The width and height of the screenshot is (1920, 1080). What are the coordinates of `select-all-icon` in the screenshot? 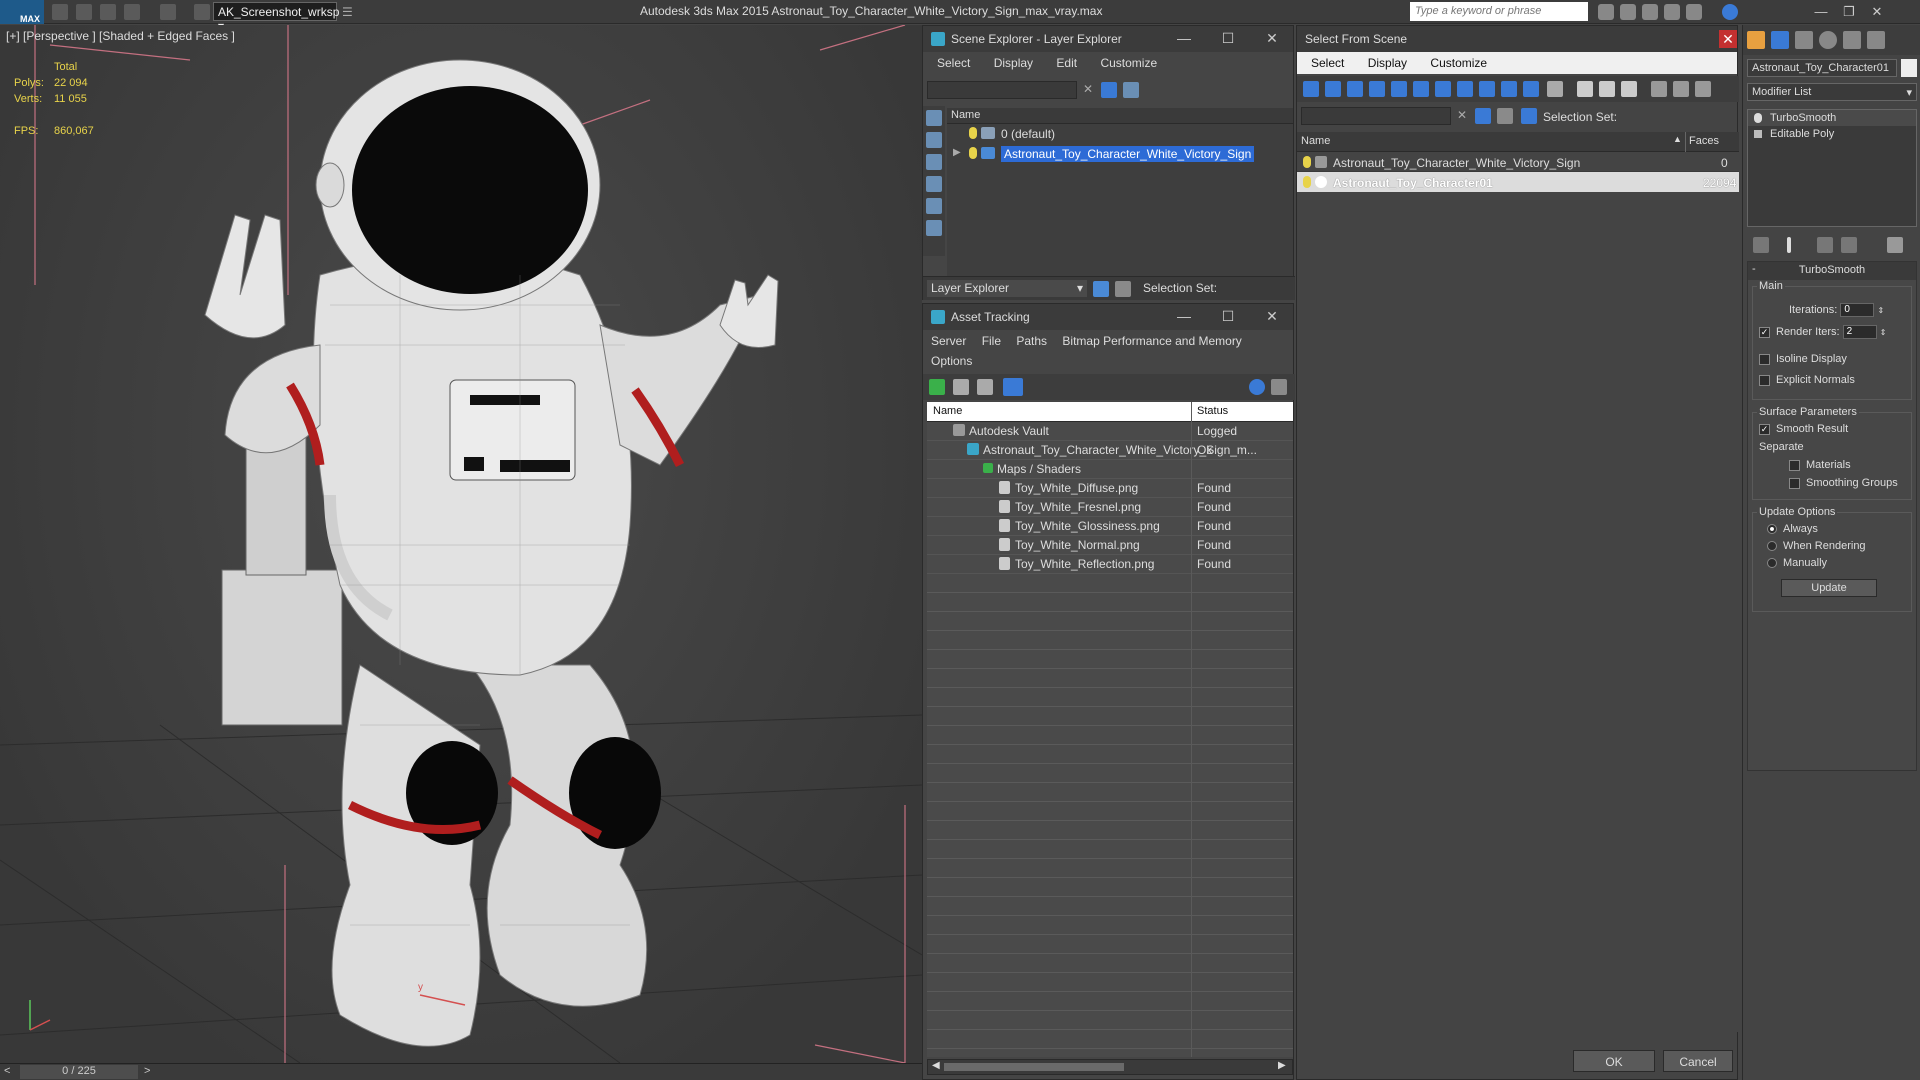 It's located at (1585, 89).